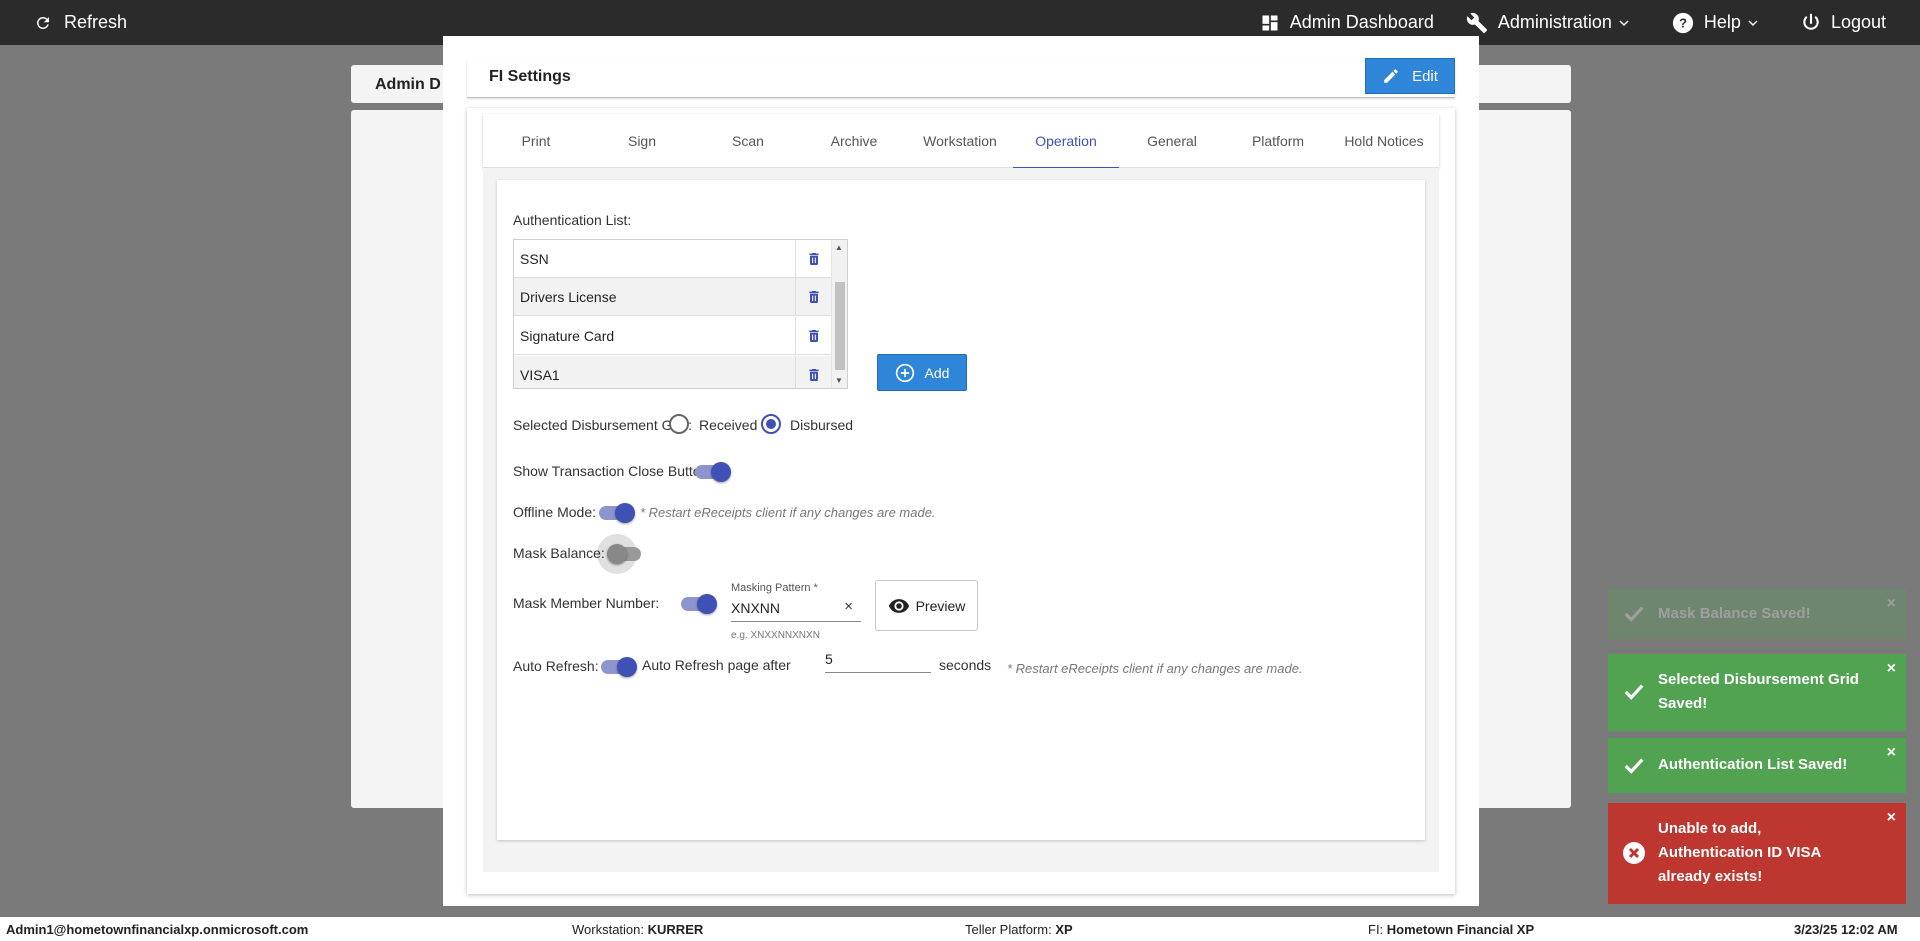  Describe the element at coordinates (898, 605) in the screenshot. I see `eye-icon` at that location.